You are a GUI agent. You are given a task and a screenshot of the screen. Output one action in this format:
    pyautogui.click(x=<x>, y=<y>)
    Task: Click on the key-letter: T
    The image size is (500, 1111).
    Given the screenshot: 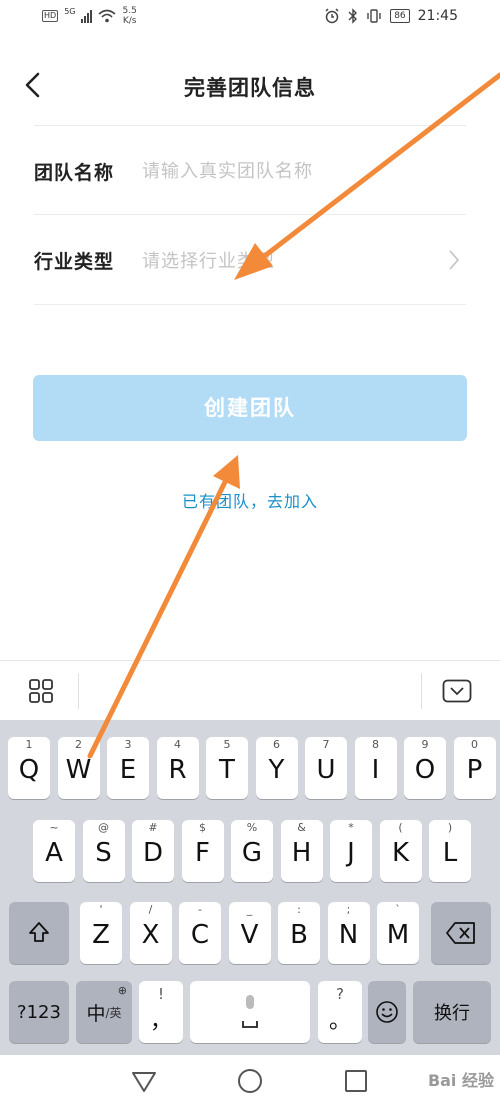 What is the action you would take?
    pyautogui.click(x=227, y=770)
    